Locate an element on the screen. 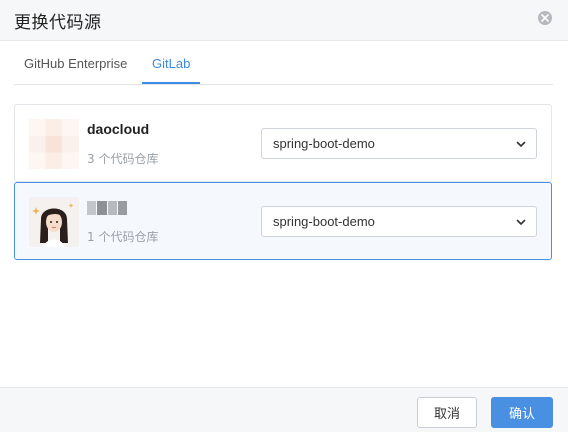  dialog-footer: 取消 确认 is located at coordinates (284, 409).